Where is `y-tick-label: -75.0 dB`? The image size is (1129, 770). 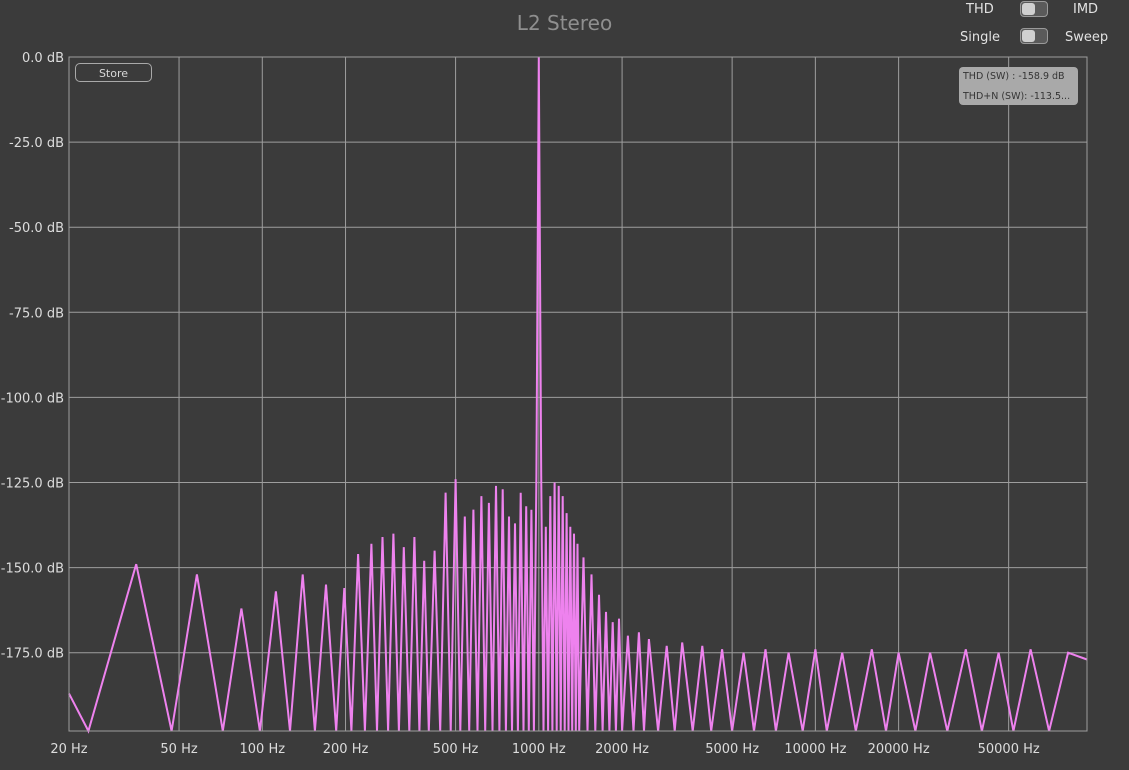
y-tick-label: -75.0 dB is located at coordinates (36, 313).